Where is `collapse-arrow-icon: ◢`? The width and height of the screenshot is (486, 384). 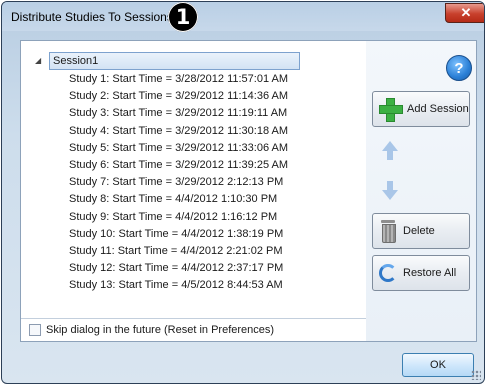
collapse-arrow-icon: ◢ is located at coordinates (40, 61).